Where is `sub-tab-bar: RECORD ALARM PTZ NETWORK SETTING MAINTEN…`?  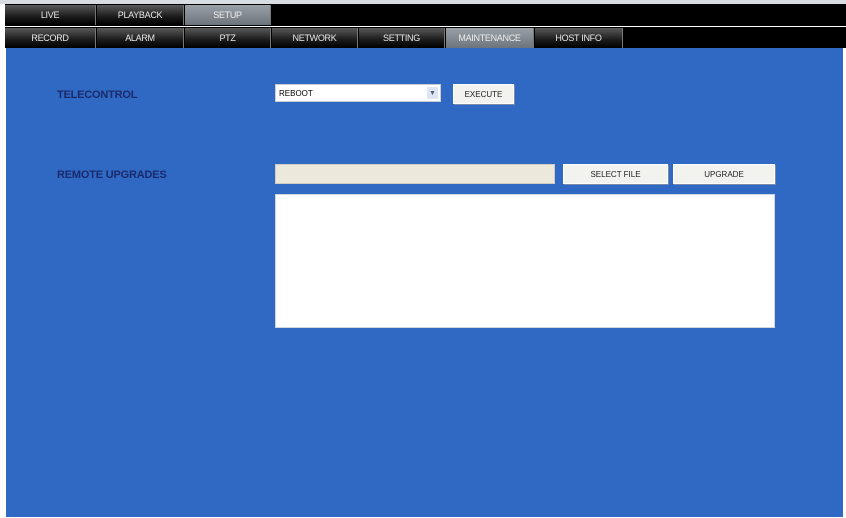
sub-tab-bar: RECORD ALARM PTZ NETWORK SETTING MAINTEN… is located at coordinates (425, 37).